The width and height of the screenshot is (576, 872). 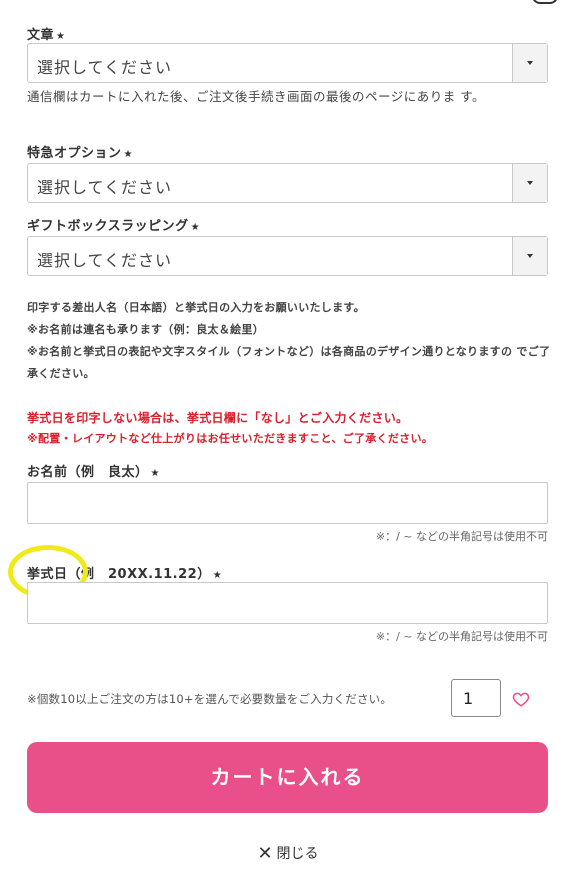 I want to click on name-hint: ※：/ ~ などの半角記号は使用不可, so click(x=461, y=536).